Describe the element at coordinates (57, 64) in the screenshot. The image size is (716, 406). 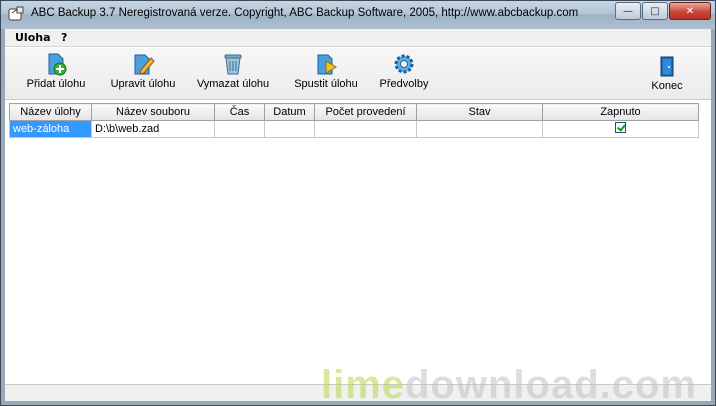
I see `add-task-icon` at that location.